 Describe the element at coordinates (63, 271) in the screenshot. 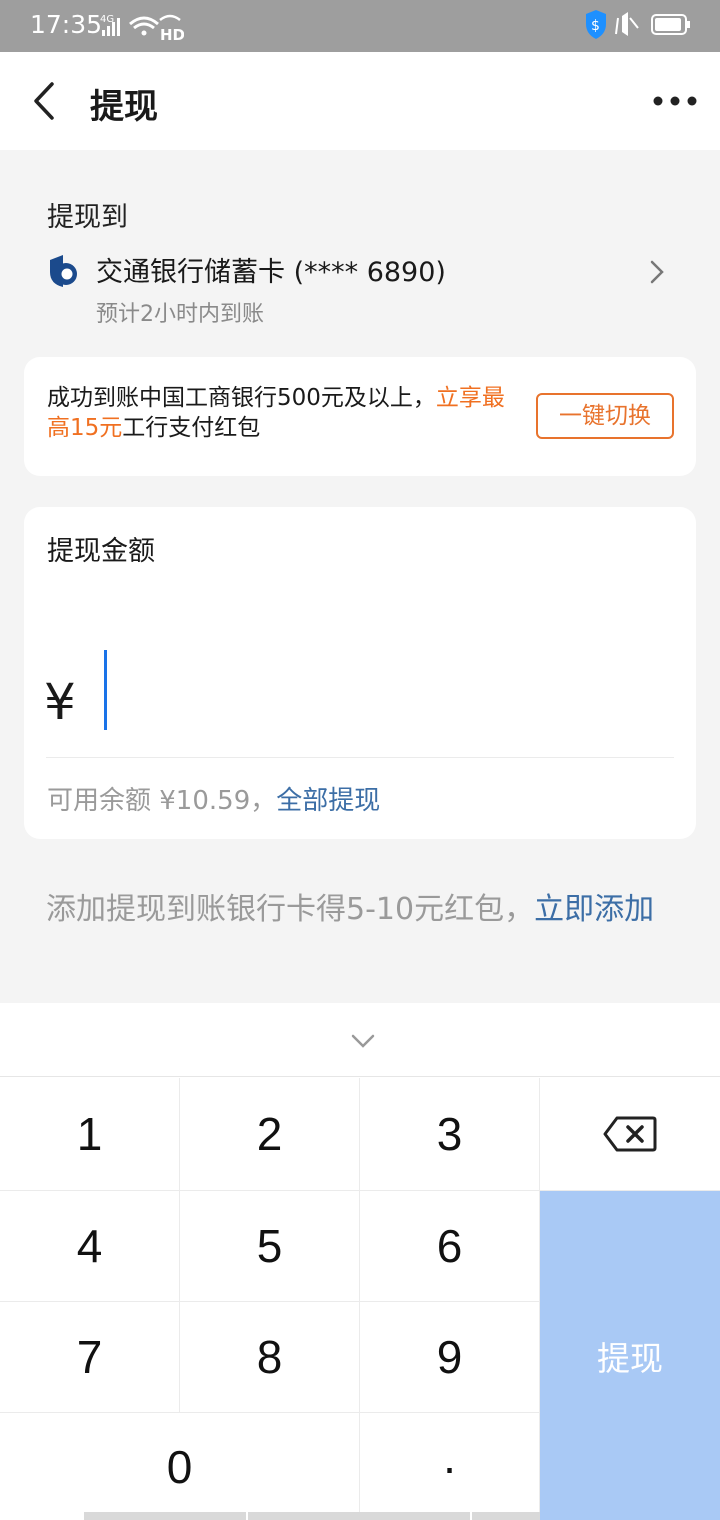

I see `bank-of-communications-logo-icon` at that location.